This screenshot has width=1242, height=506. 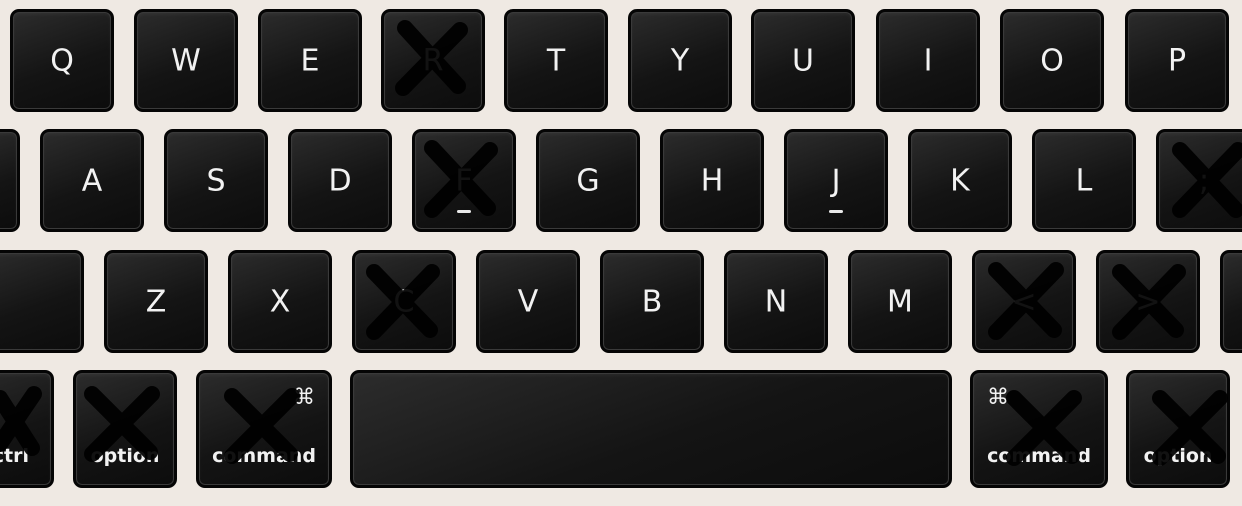 I want to click on key-label: >, so click(x=1148, y=301).